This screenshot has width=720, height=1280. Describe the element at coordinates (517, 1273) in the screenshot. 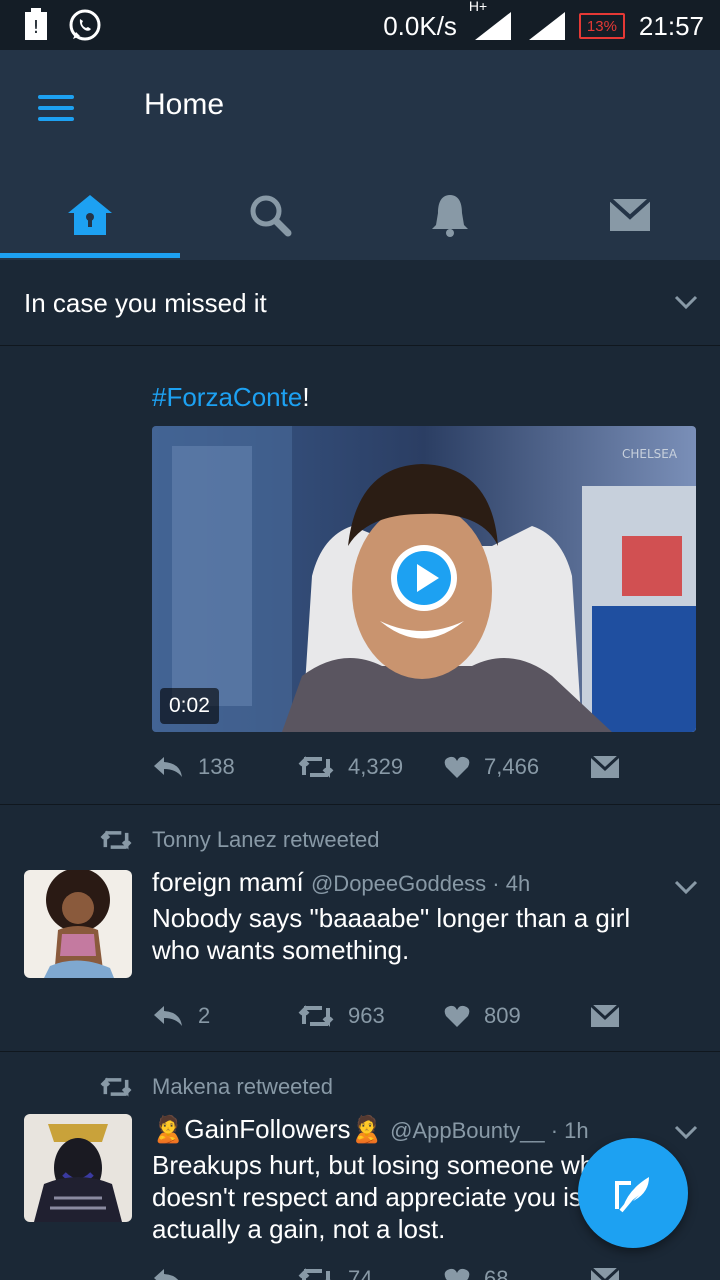

I see `like-button: 68` at that location.